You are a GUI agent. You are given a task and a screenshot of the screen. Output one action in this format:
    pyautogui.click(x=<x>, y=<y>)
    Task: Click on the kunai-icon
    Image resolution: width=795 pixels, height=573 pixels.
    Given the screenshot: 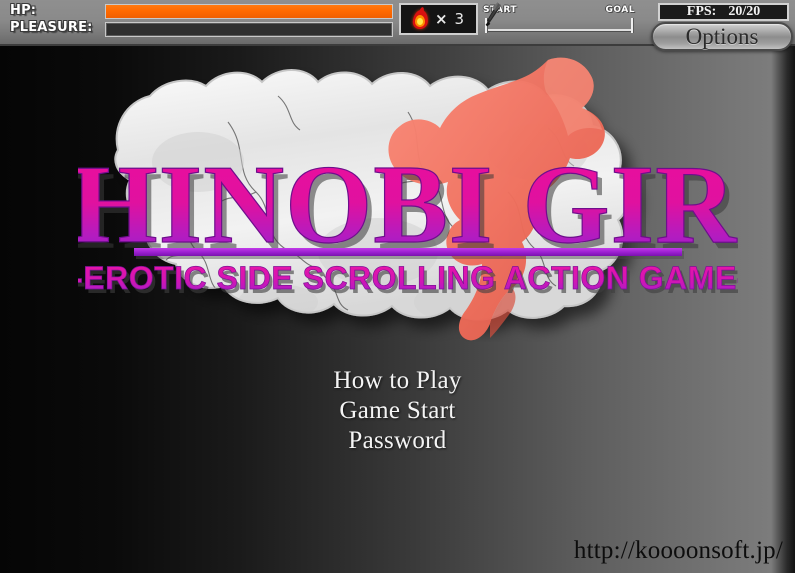 What is the action you would take?
    pyautogui.click(x=493, y=14)
    